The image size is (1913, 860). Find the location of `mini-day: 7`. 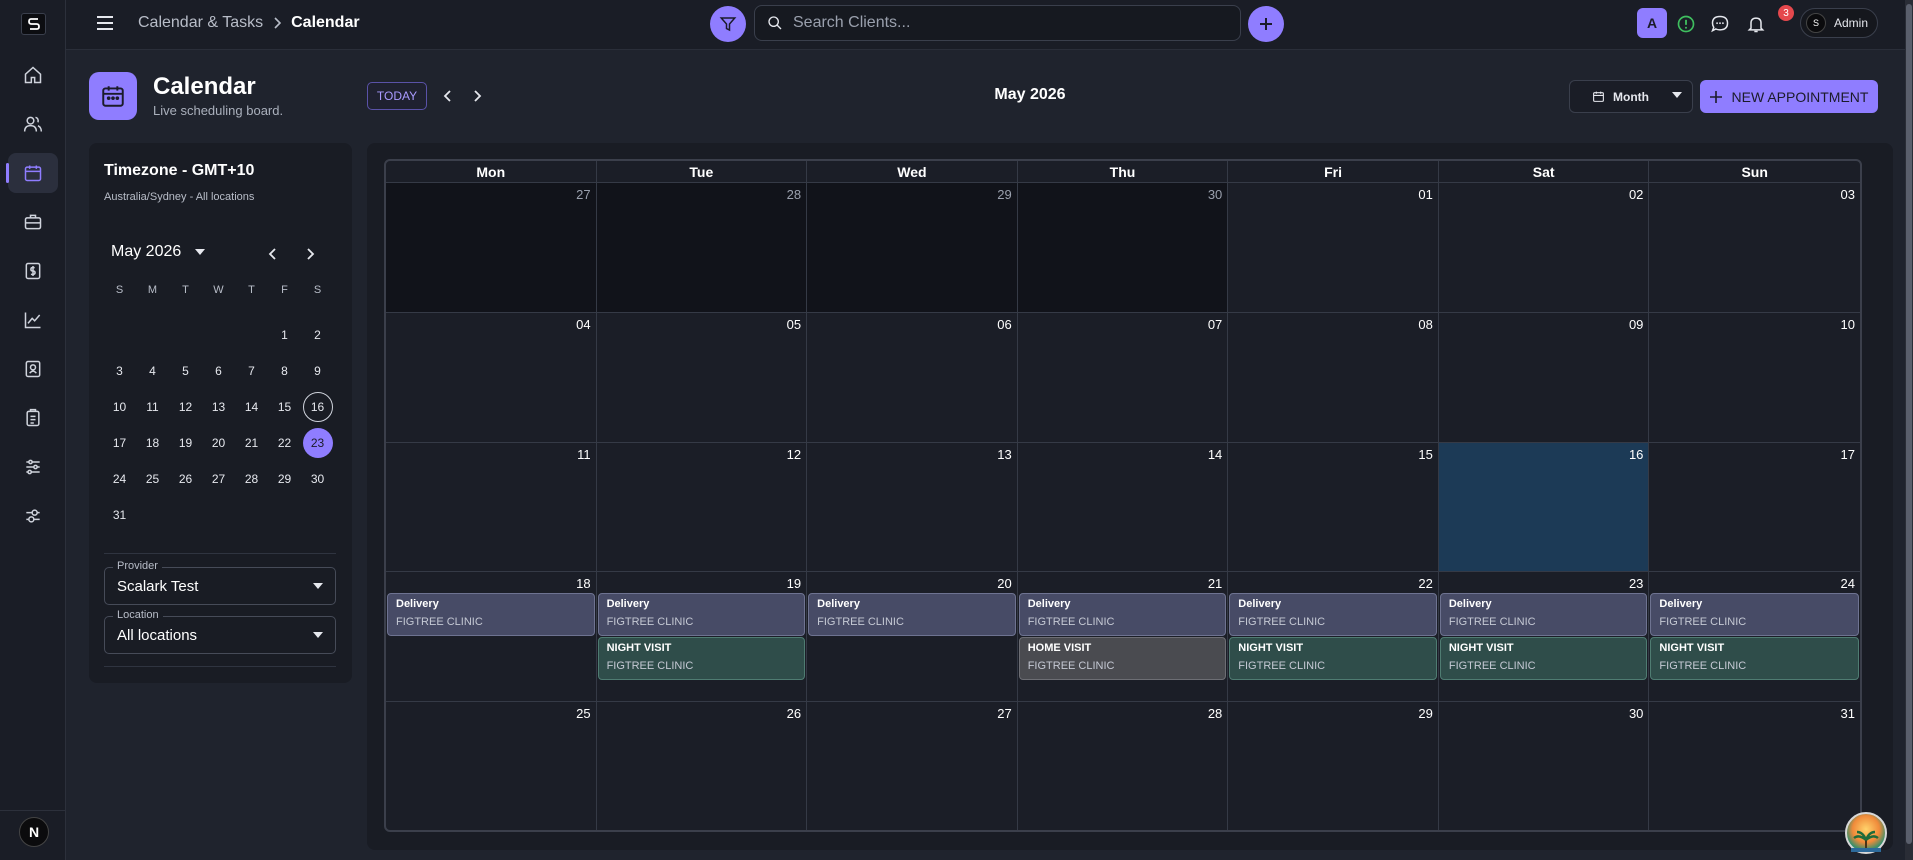

mini-day: 7 is located at coordinates (251, 371).